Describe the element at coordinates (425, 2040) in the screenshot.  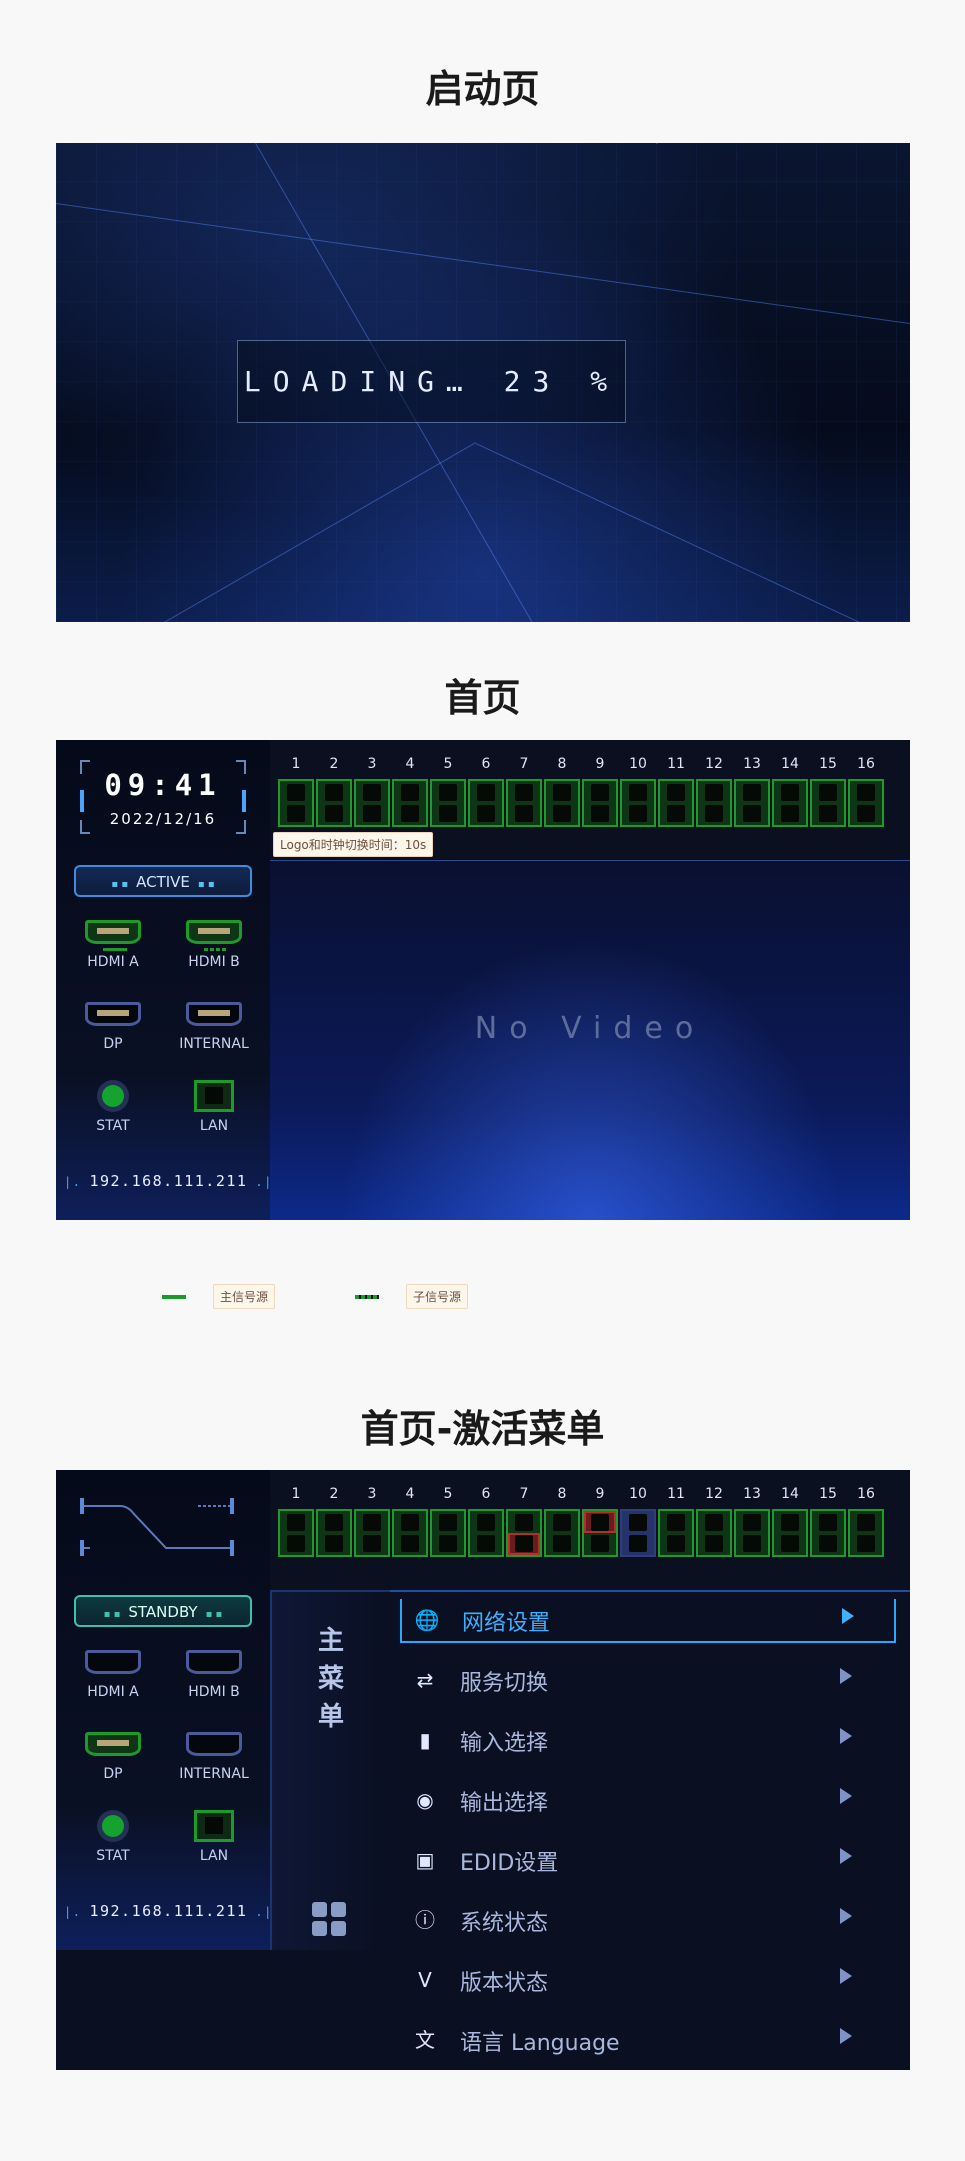
I see `language-icon: 文` at that location.